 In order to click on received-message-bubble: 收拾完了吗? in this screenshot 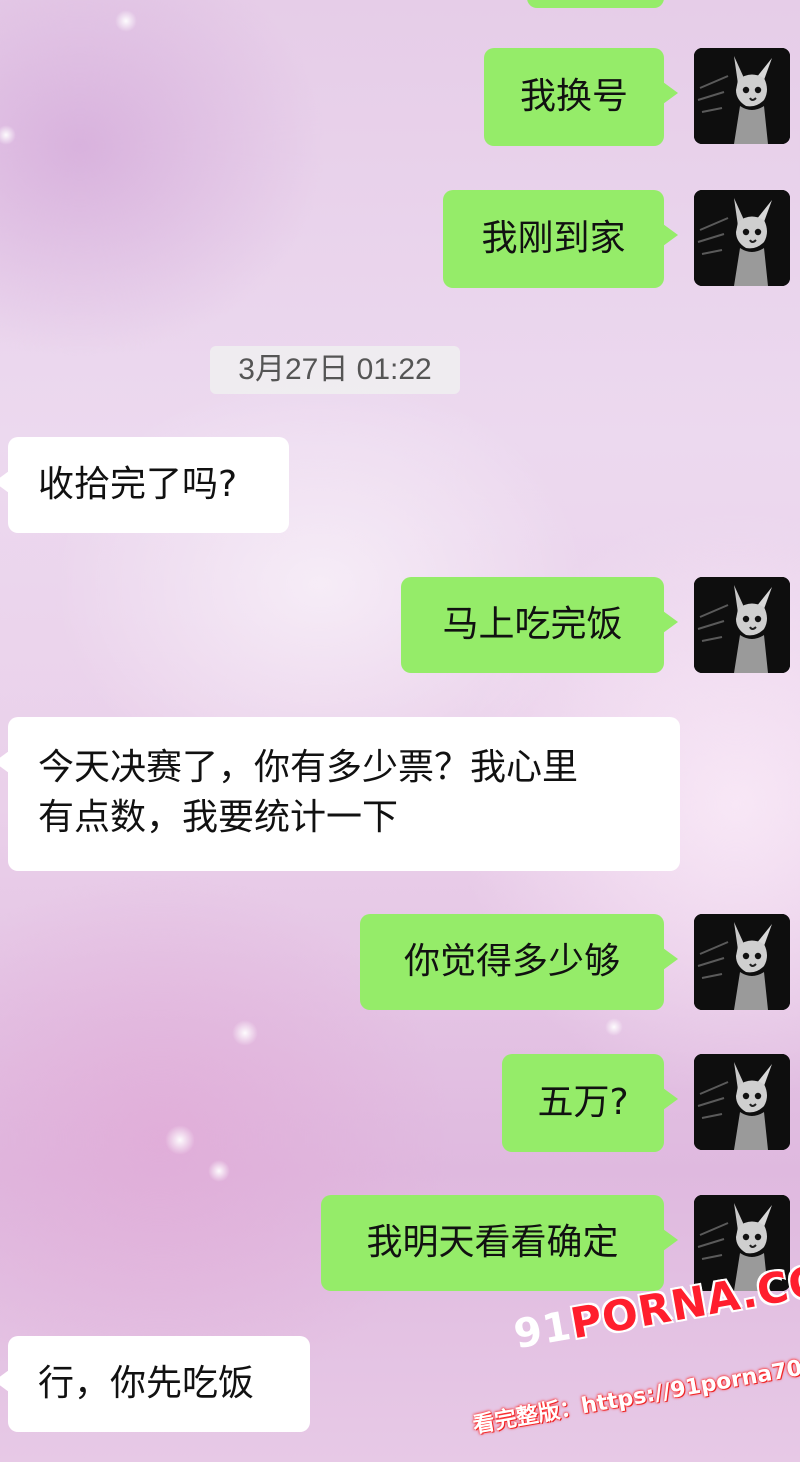, I will do `click(144, 485)`.